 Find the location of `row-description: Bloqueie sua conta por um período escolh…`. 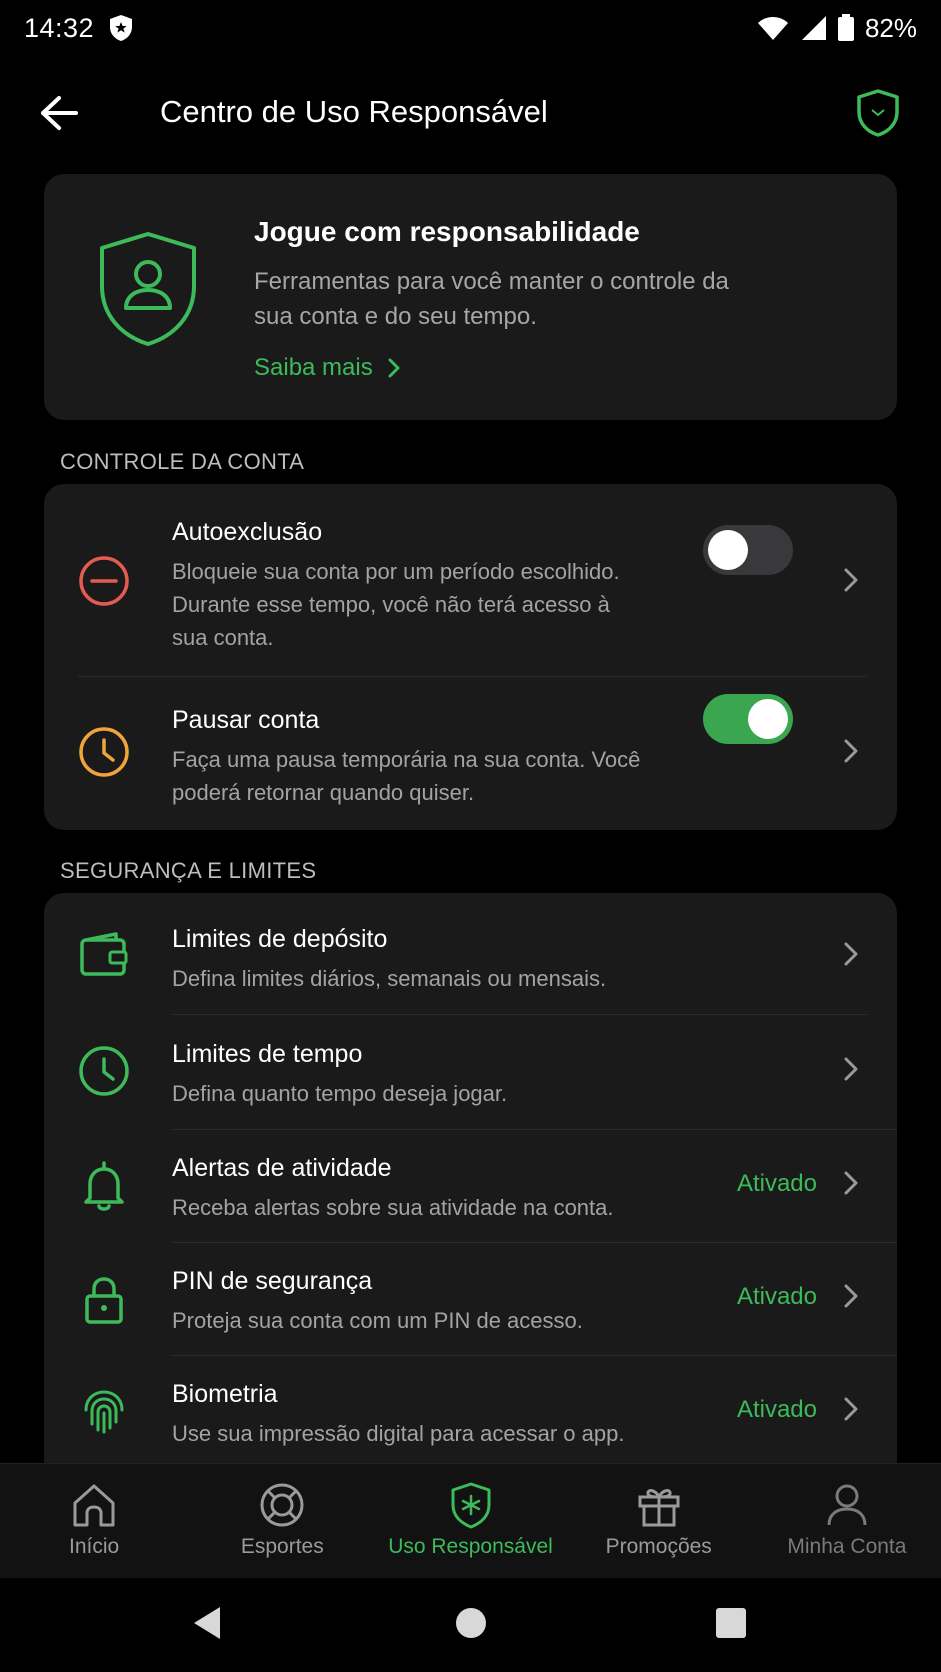

row-description: Bloqueie sua conta por um período escolh… is located at coordinates (396, 604).